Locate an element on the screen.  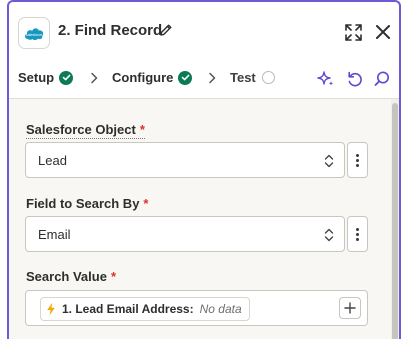
field-to-search-by-select: Email is located at coordinates (185, 234).